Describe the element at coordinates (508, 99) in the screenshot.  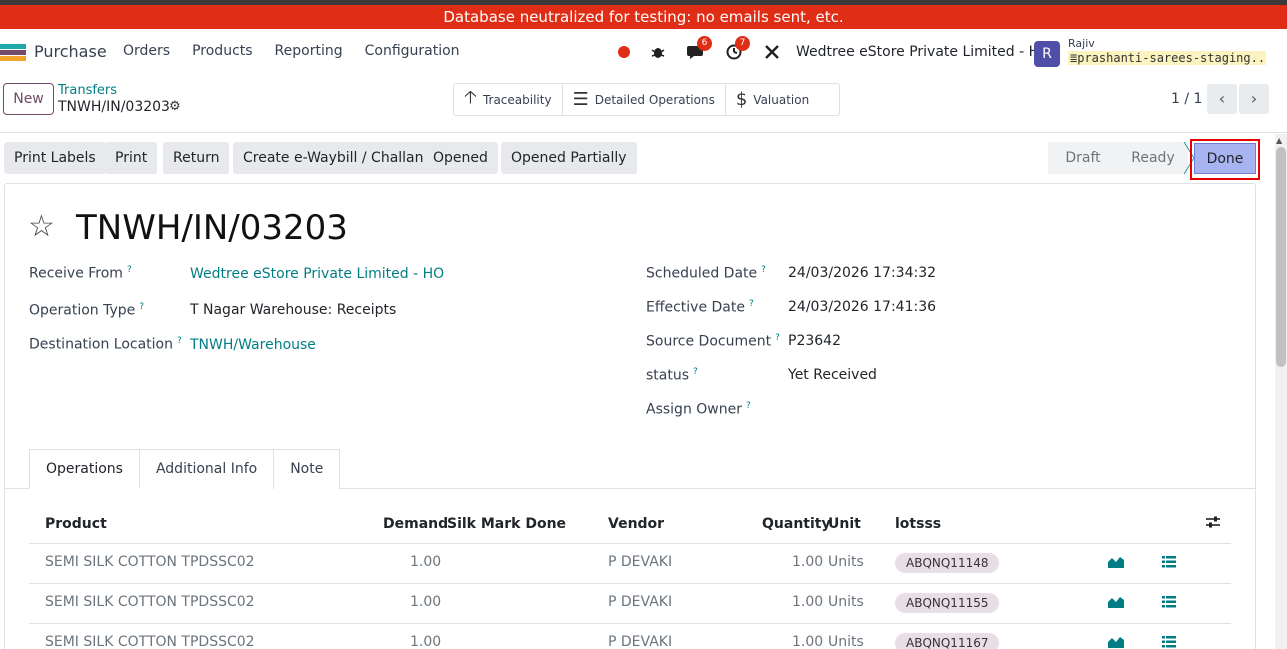
I see `traceability-button: 🡡 Traceability` at that location.